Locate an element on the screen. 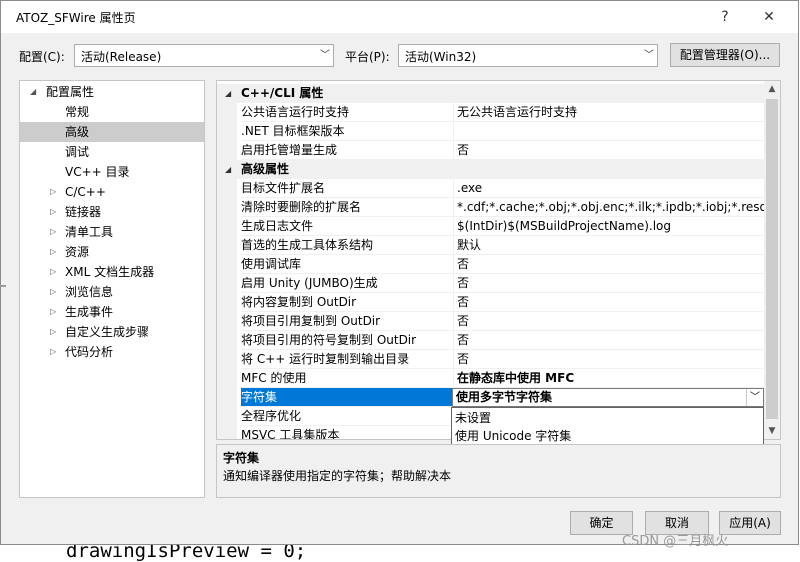 This screenshot has height=562, width=800. property-value: 默认 is located at coordinates (609, 245).